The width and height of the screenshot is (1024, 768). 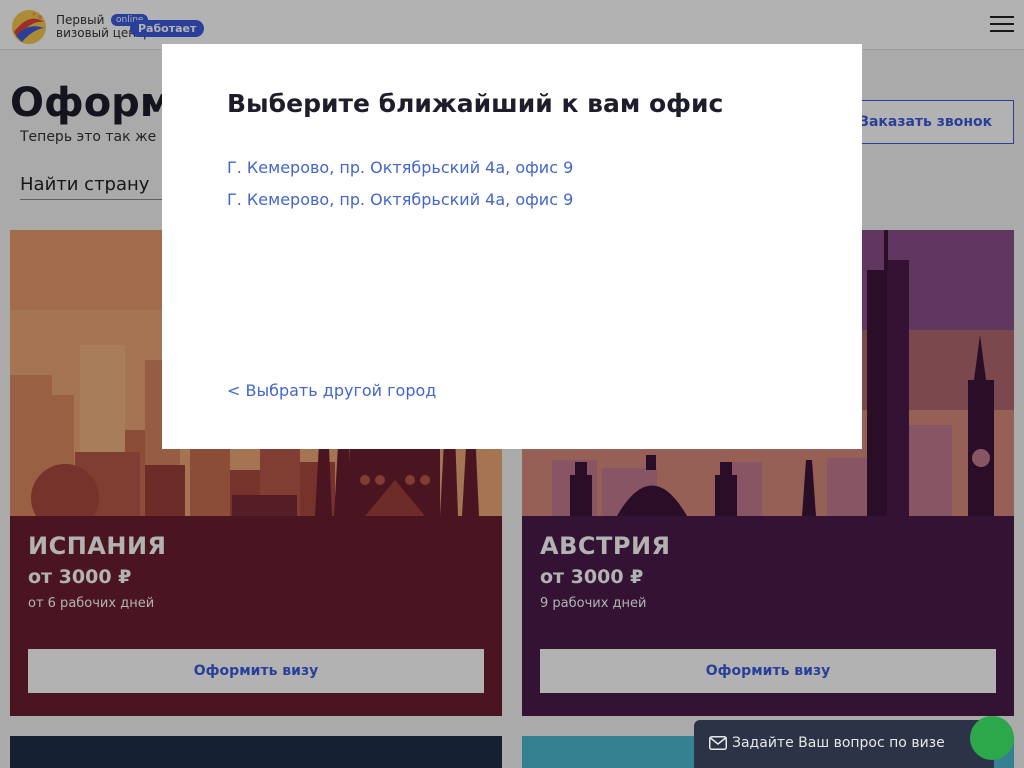 I want to click on chat-status-indicator, so click(x=992, y=738).